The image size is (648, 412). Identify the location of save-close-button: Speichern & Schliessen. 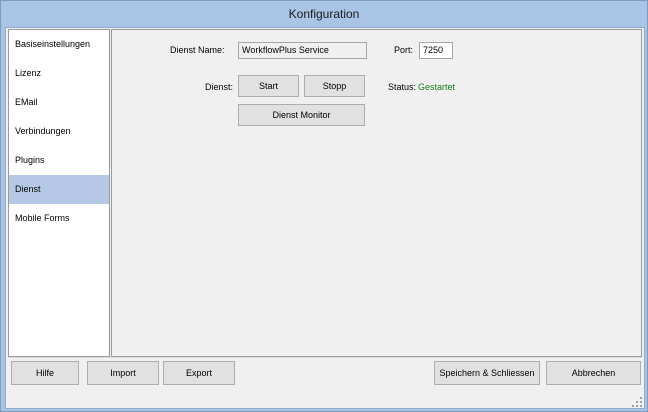
(487, 373).